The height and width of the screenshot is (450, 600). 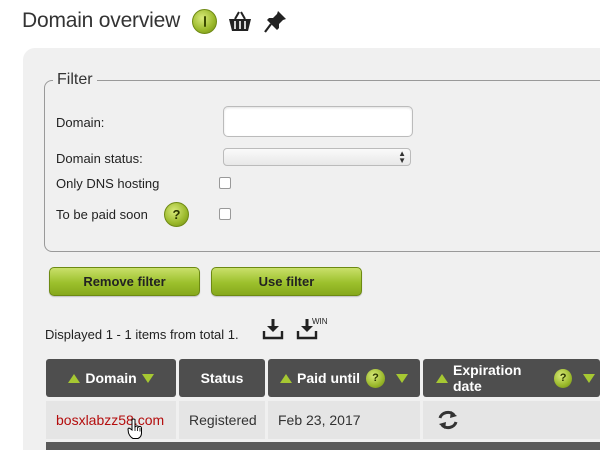 I want to click on domain-status-label: Domain status:, so click(x=99, y=158).